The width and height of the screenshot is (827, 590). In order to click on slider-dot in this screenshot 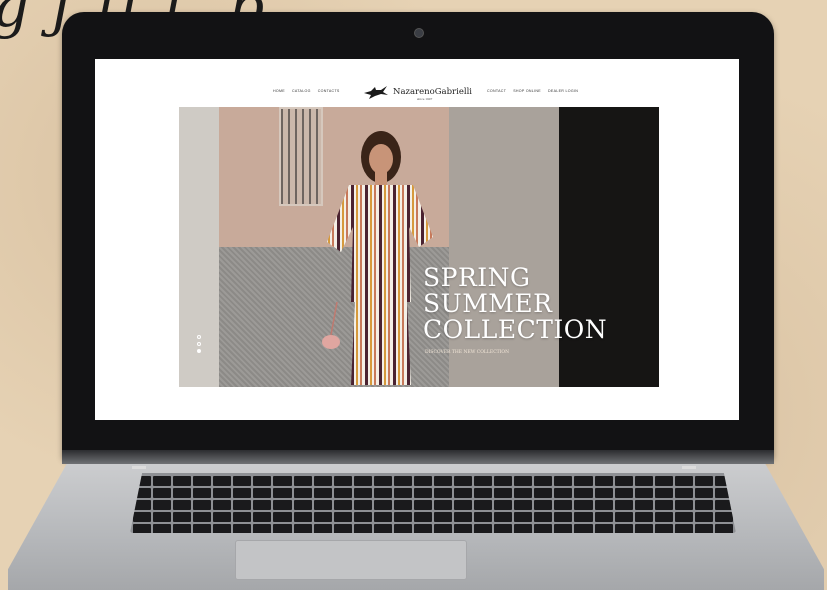, I will do `click(199, 337)`.